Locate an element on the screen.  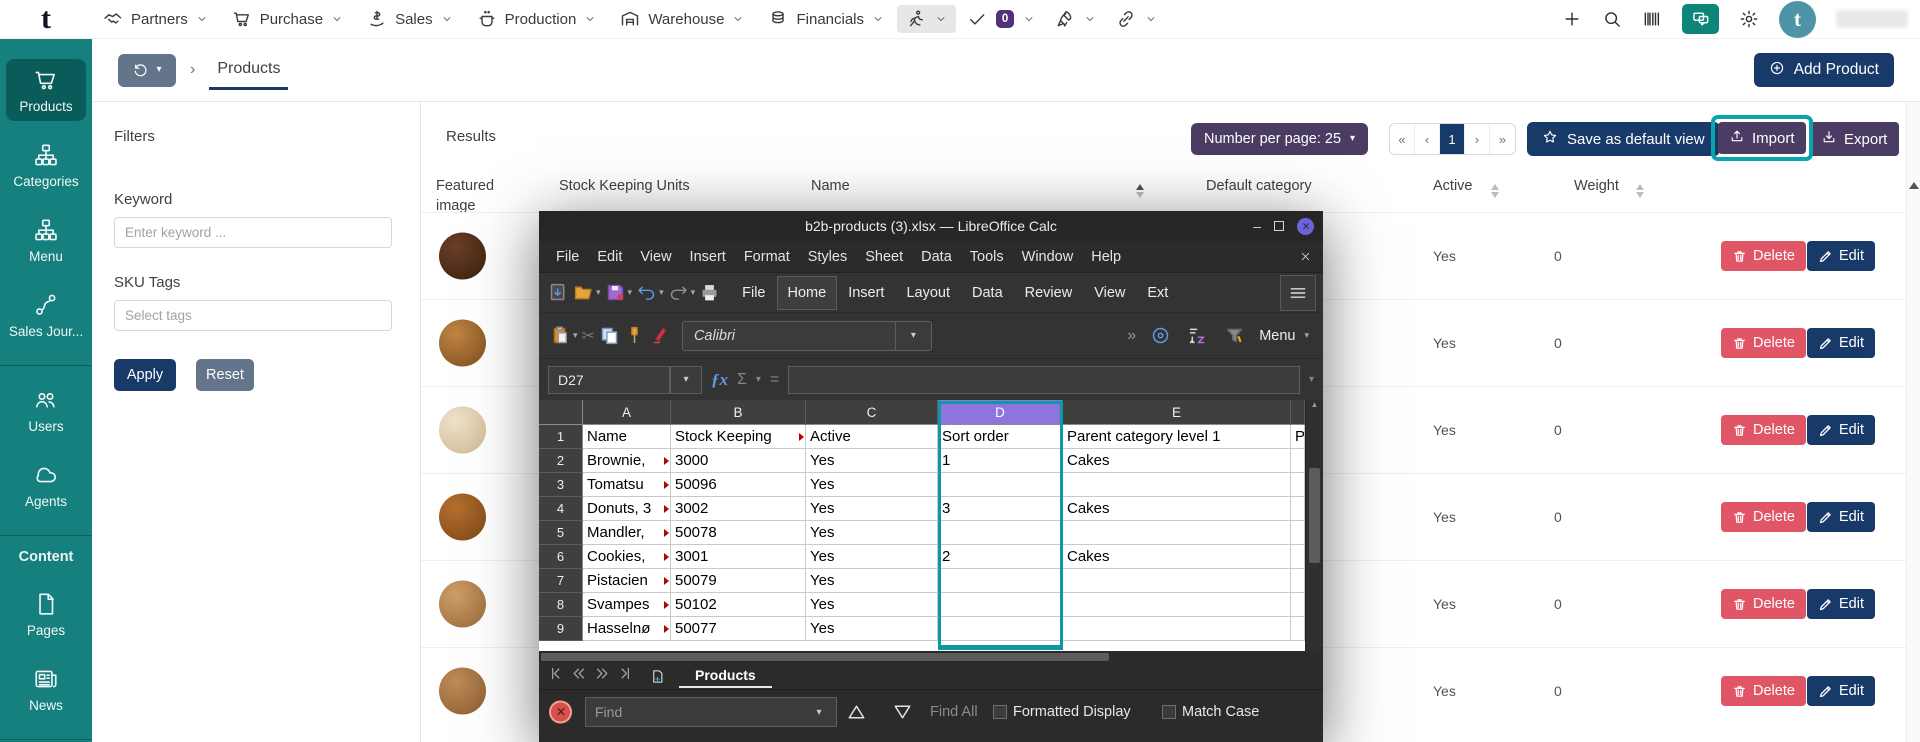
autofilter-icon is located at coordinates (1234, 335).